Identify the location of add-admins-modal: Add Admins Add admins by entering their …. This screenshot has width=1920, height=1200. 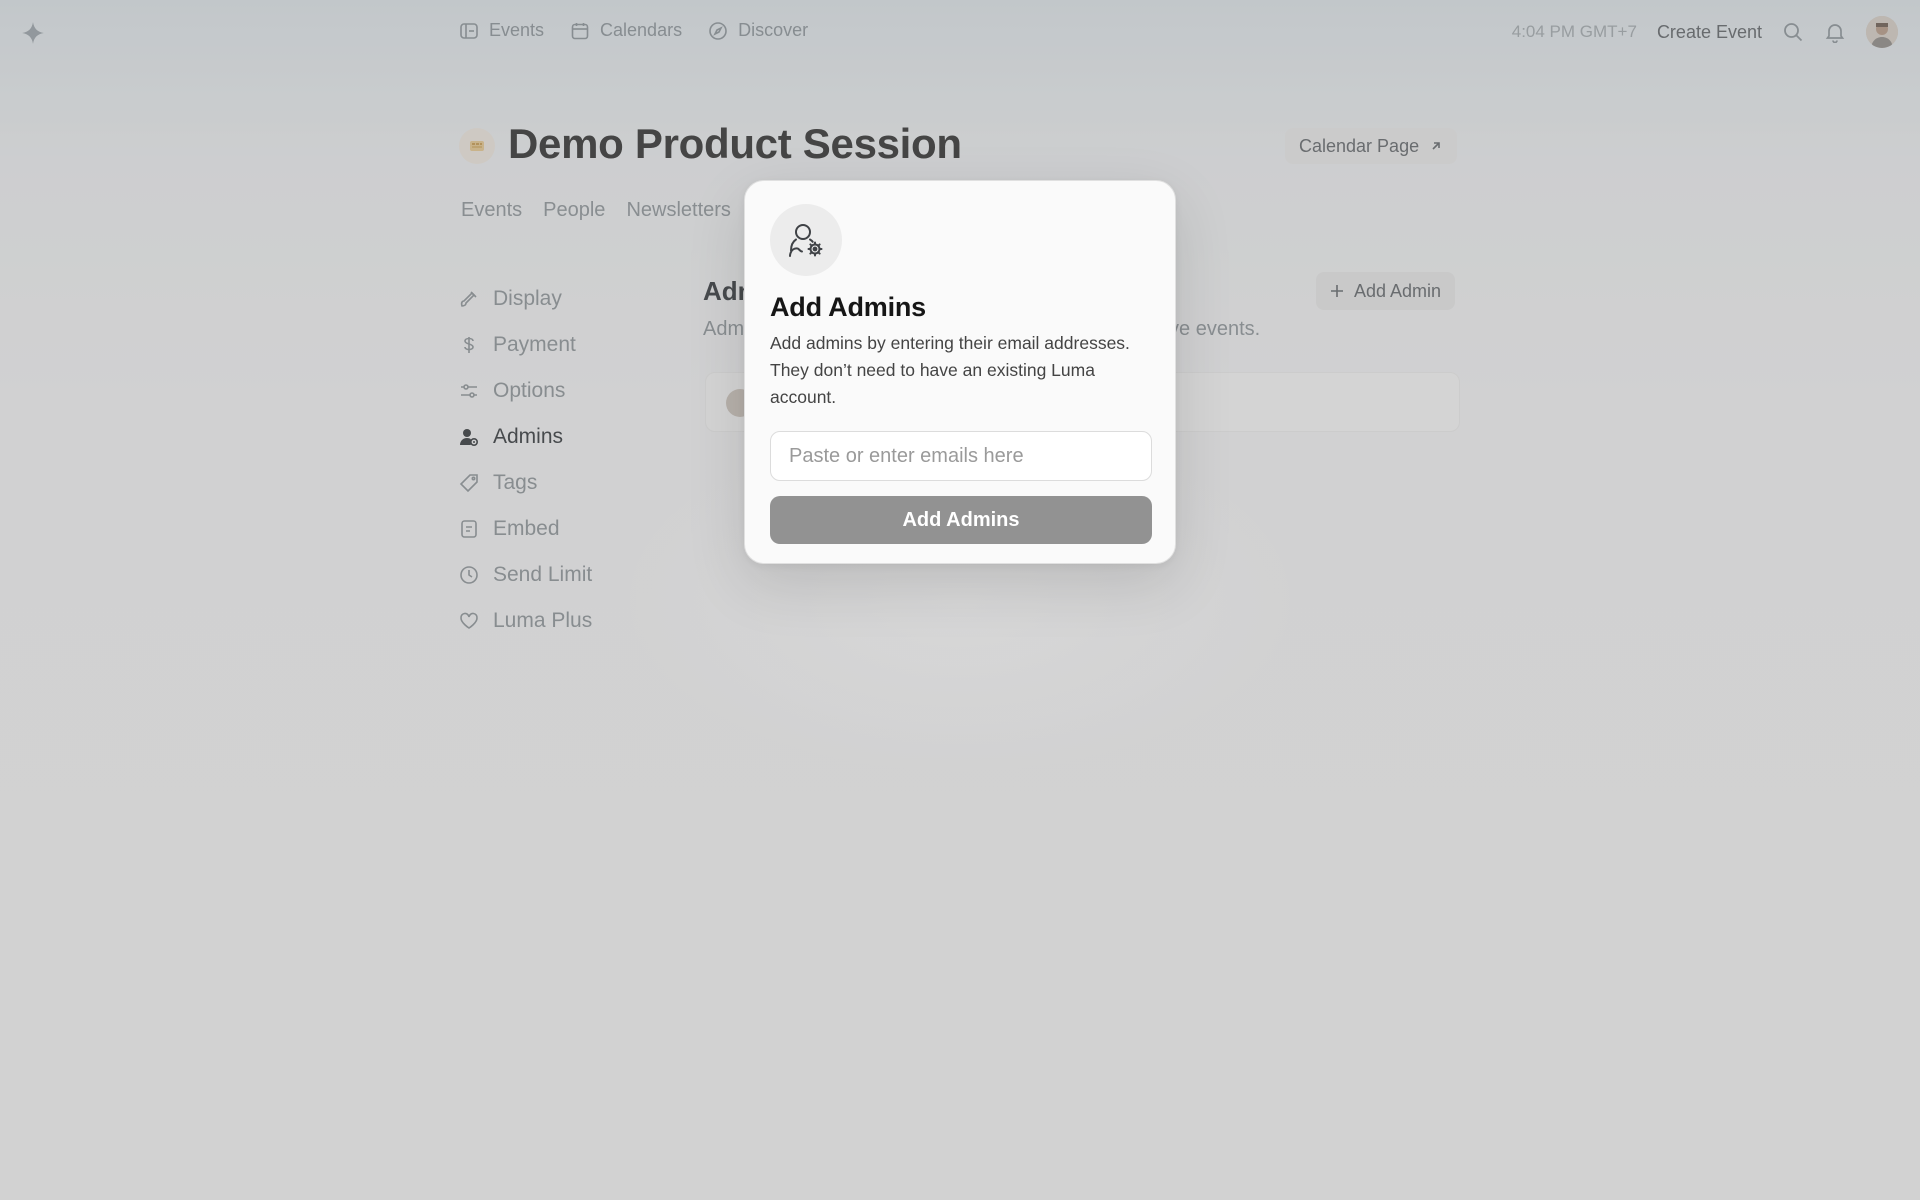
(960, 372).